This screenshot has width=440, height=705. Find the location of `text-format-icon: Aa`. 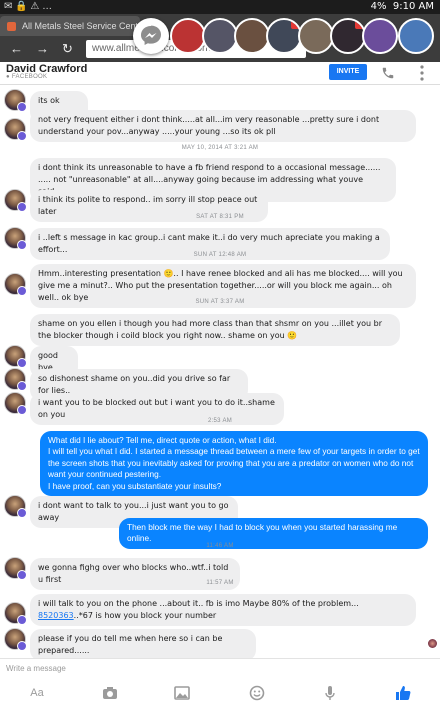

text-format-icon: Aa is located at coordinates (37, 693).